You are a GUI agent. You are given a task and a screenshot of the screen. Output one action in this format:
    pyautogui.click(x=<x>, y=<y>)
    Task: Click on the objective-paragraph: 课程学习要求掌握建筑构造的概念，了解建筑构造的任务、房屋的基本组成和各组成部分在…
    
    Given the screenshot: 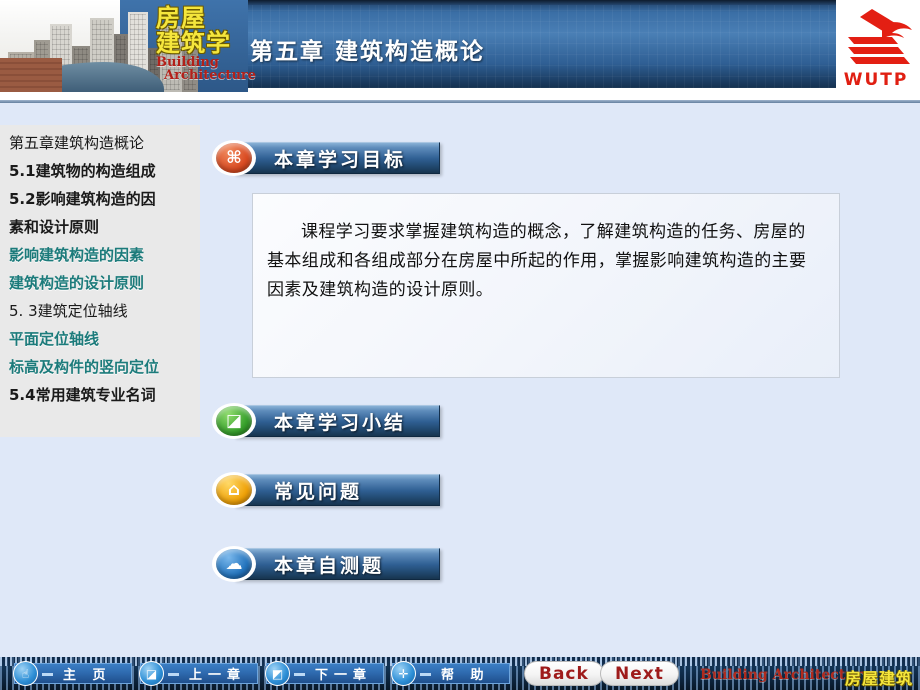 What is the action you would take?
    pyautogui.click(x=537, y=261)
    